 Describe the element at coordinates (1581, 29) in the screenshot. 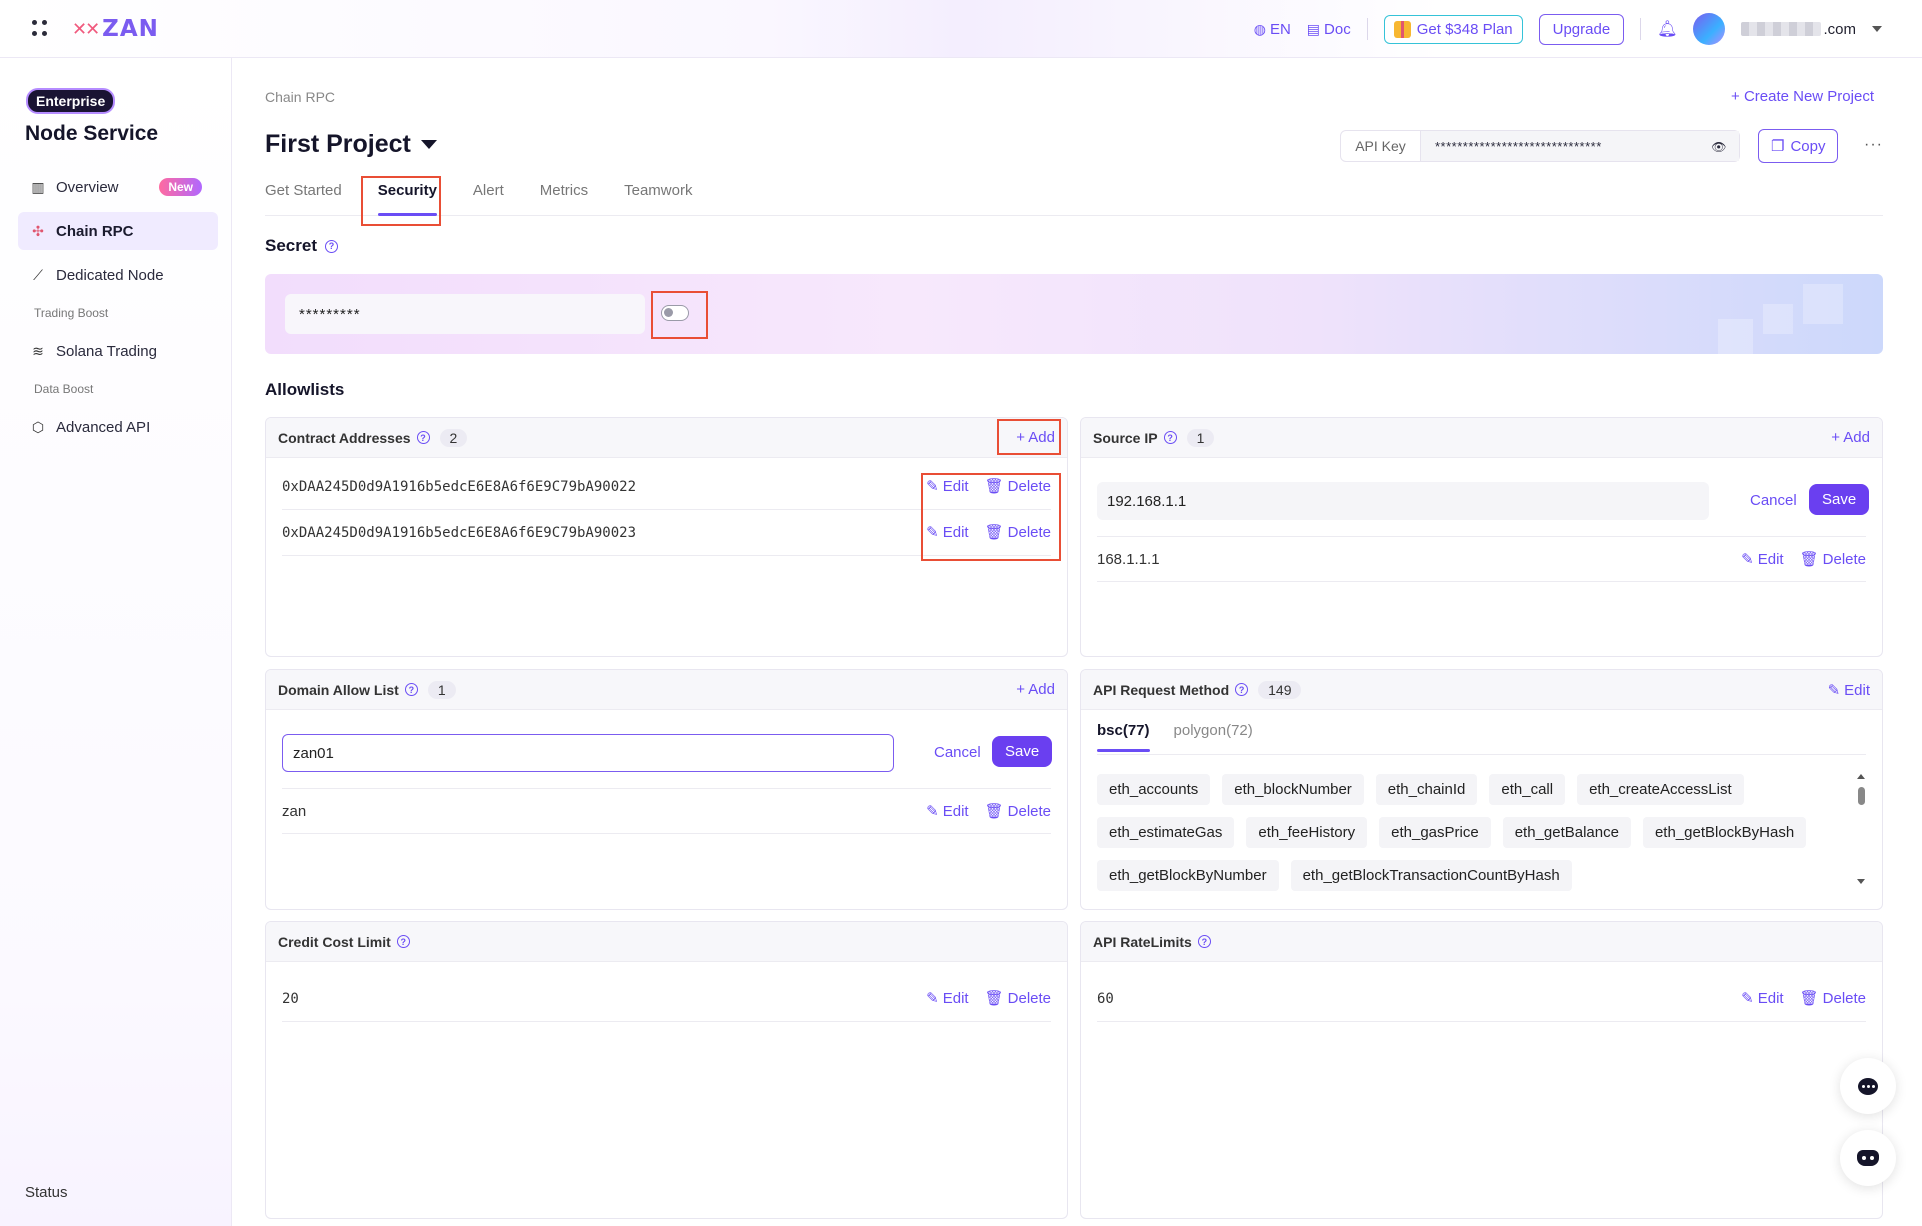

I see `upgrade-button: Upgrade` at that location.